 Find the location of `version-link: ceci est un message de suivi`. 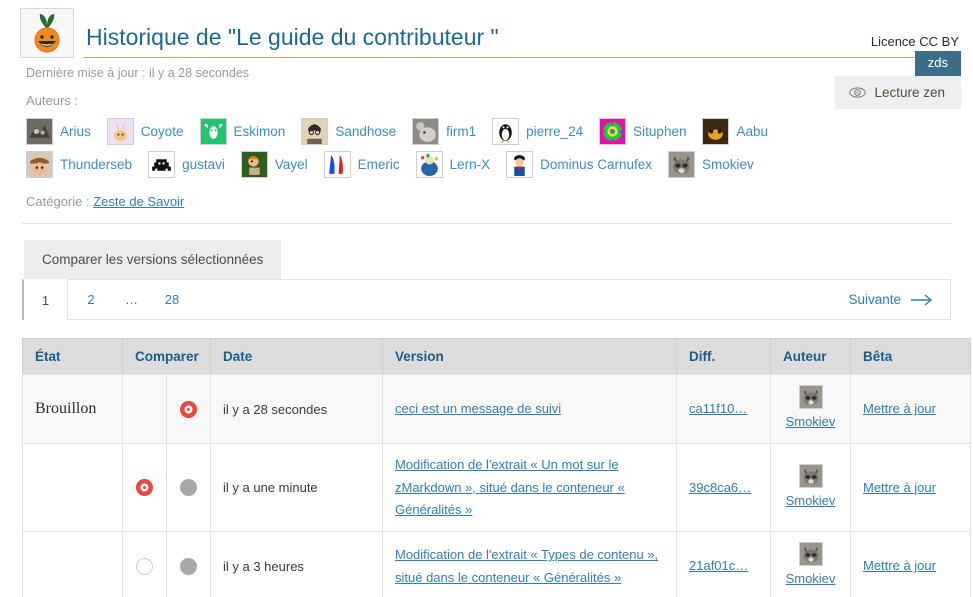

version-link: ceci est un message de suivi is located at coordinates (478, 408).